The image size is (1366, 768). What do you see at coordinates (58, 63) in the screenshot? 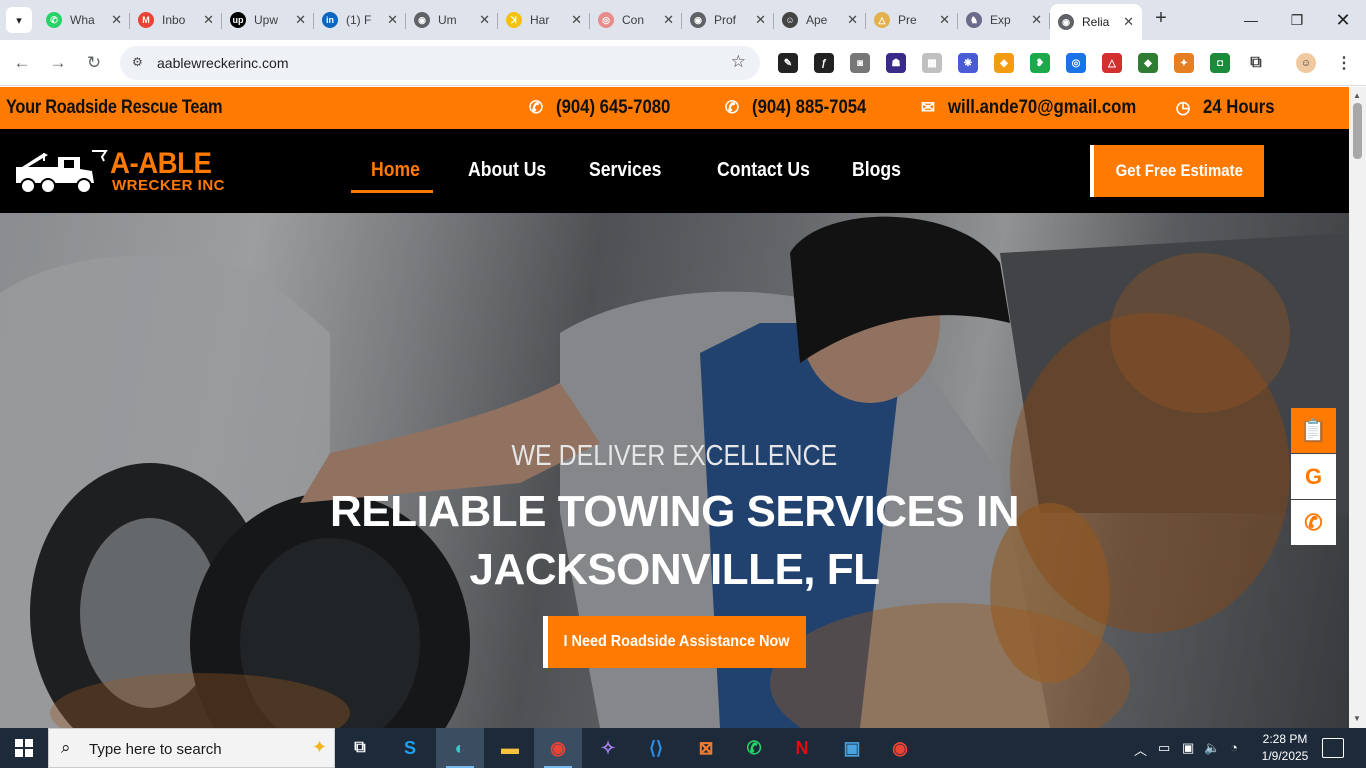
I see `forward-icon: →` at bounding box center [58, 63].